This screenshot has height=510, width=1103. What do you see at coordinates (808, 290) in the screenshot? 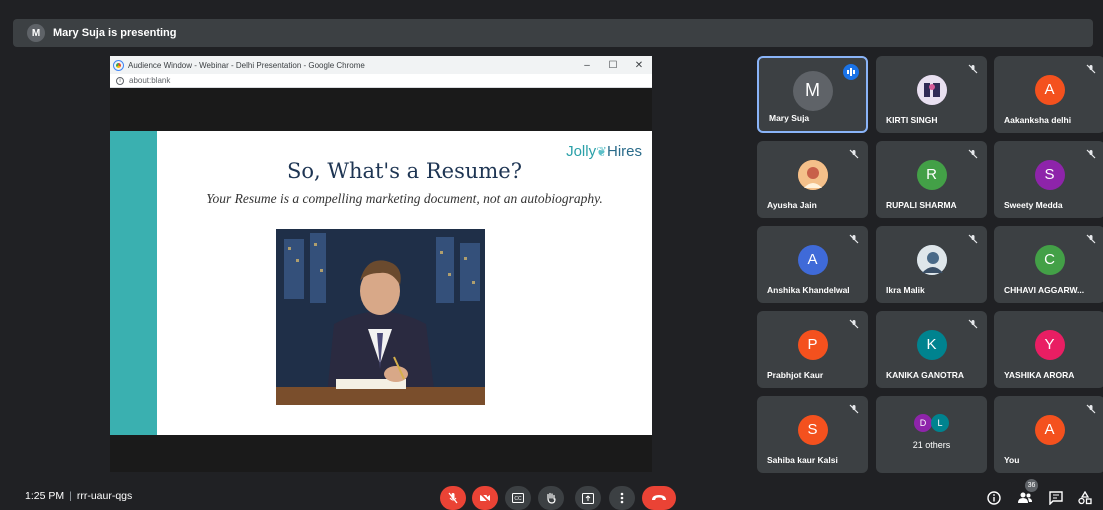
I see `participant-name: Anshika Khandelwal` at bounding box center [808, 290].